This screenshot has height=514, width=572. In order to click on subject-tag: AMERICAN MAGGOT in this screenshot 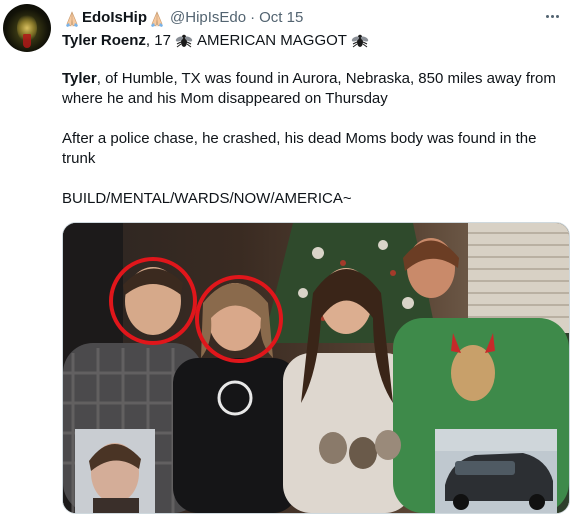, I will do `click(271, 40)`.